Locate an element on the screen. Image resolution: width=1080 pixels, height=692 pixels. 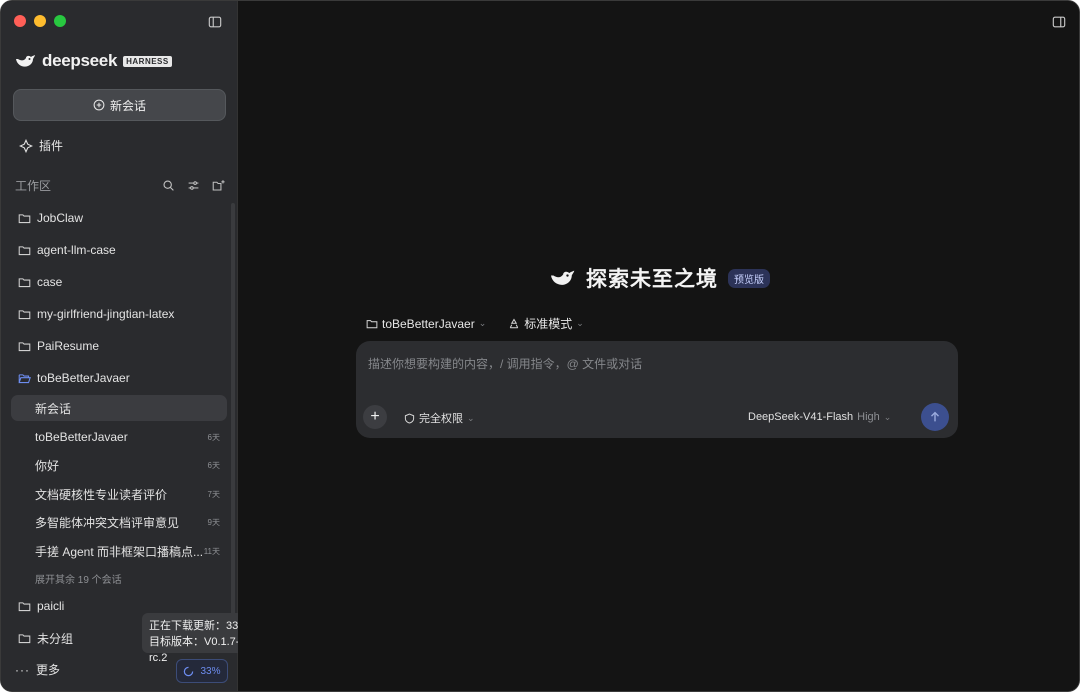
hero-title: 探索未至之境 is located at coordinates (652, 279).